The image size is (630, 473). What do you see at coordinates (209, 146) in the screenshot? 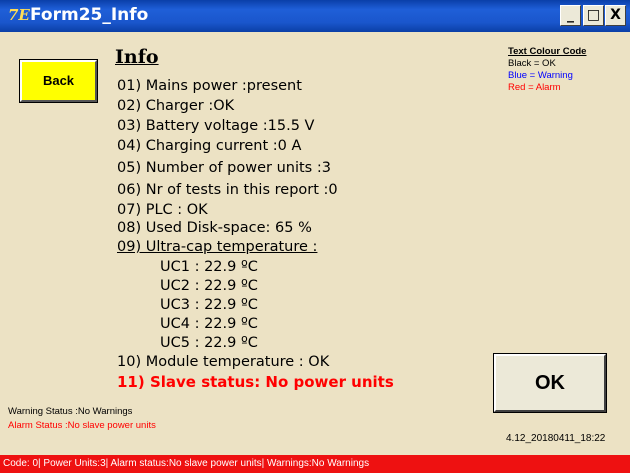
I see `info-charging-current: 04) Charging current :0 A` at bounding box center [209, 146].